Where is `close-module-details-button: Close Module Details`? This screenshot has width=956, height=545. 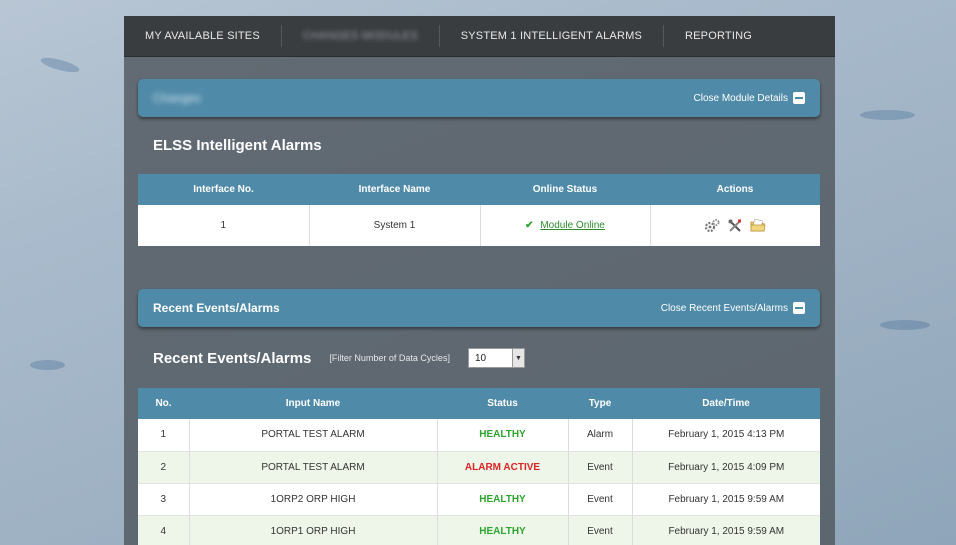
close-module-details-button: Close Module Details is located at coordinates (749, 98).